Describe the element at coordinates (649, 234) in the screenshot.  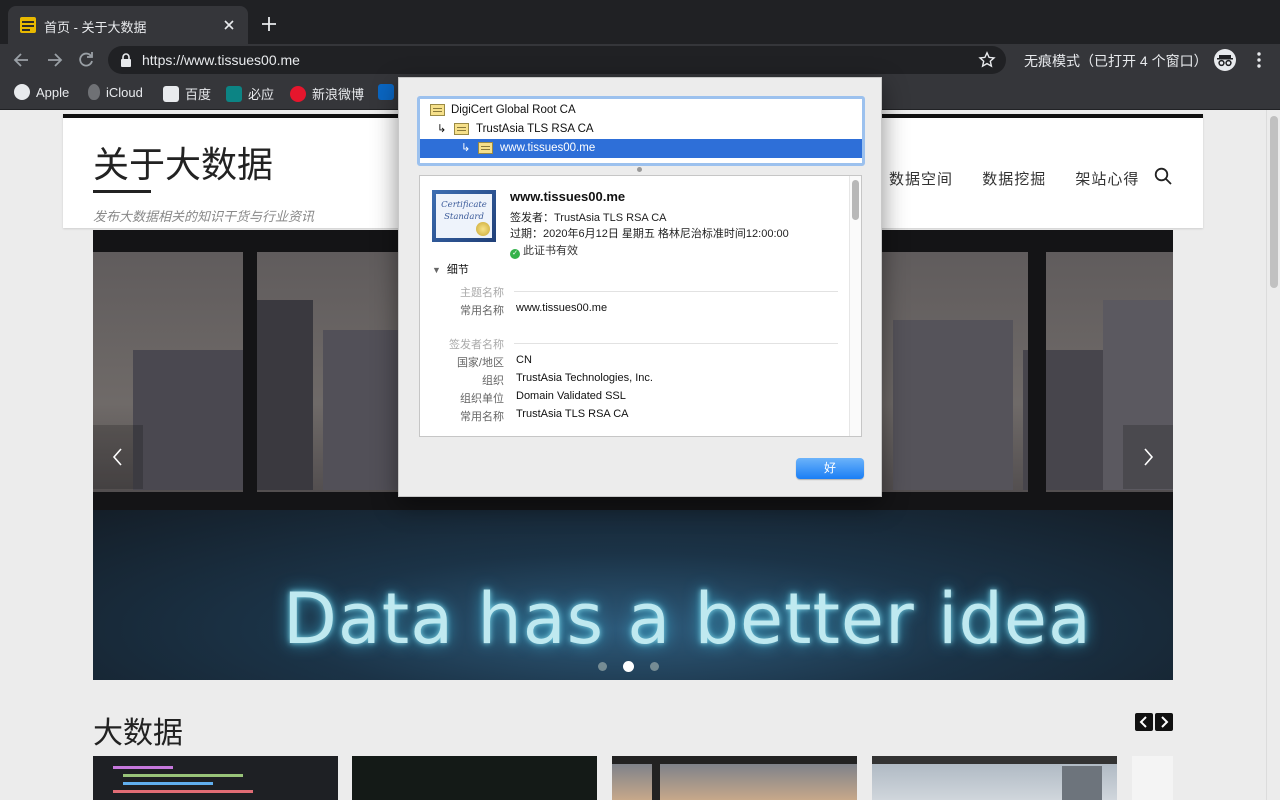
I see `expiry-line: 过期：2020年6月12日 星期五 格林尼治标准时间12:00:00` at that location.